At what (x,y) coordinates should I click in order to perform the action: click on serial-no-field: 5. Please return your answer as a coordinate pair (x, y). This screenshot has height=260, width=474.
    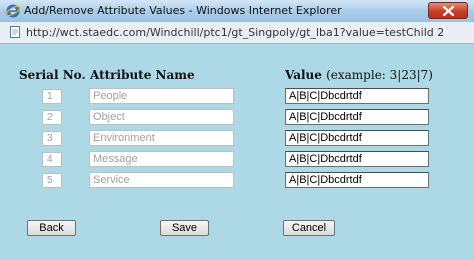
    Looking at the image, I should click on (52, 180).